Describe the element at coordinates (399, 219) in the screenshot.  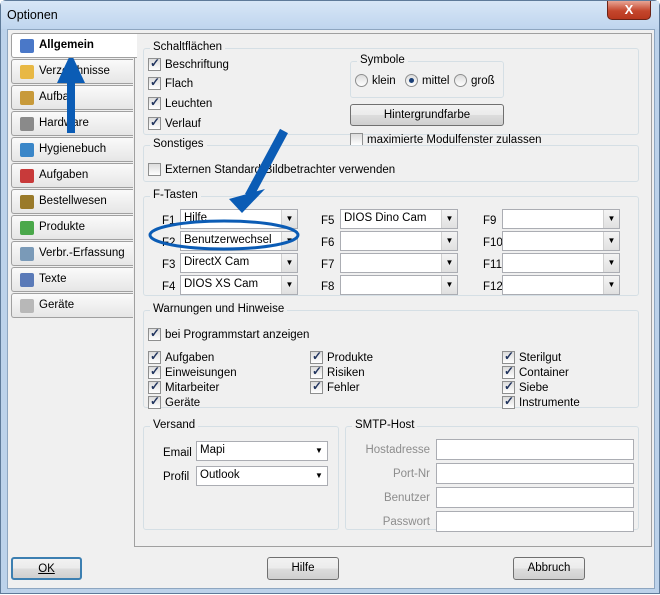
I see `f-key-select-f5: DIOS Dino Cam ▼` at that location.